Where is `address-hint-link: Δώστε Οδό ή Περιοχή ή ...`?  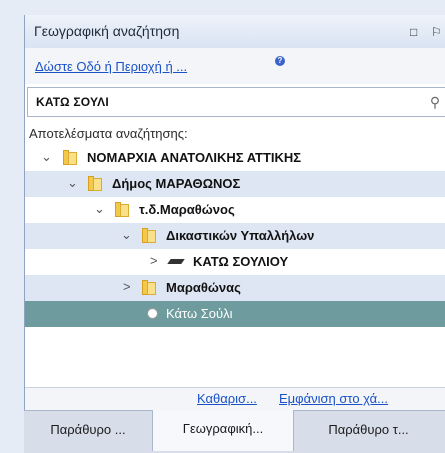
address-hint-link: Δώστε Οδό ή Περιοχή ή ... is located at coordinates (111, 66).